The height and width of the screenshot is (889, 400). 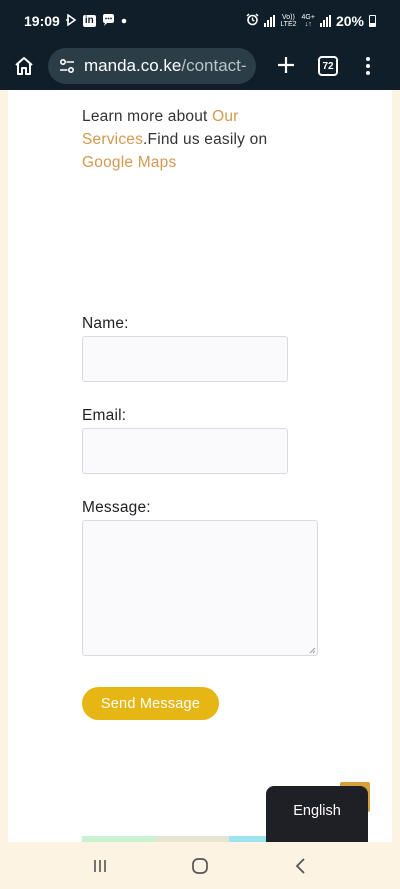 I want to click on google-maps-link: Google Maps, so click(x=129, y=162).